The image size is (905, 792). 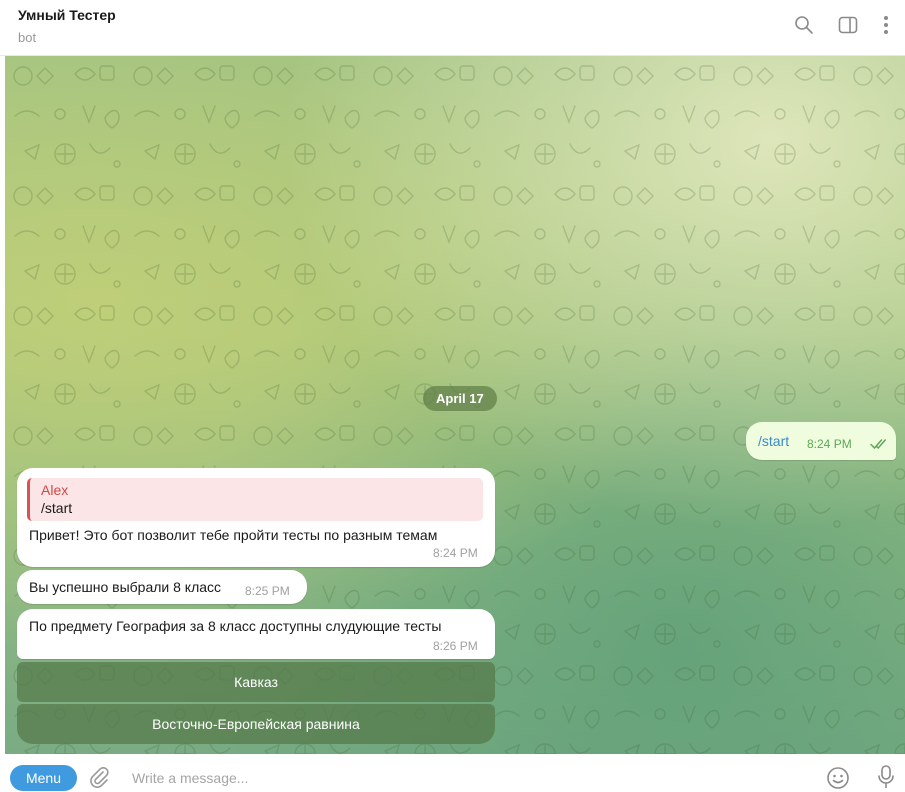 What do you see at coordinates (256, 724) in the screenshot?
I see `inline-button-east-european-plain: Восточно-Европейская равнина` at bounding box center [256, 724].